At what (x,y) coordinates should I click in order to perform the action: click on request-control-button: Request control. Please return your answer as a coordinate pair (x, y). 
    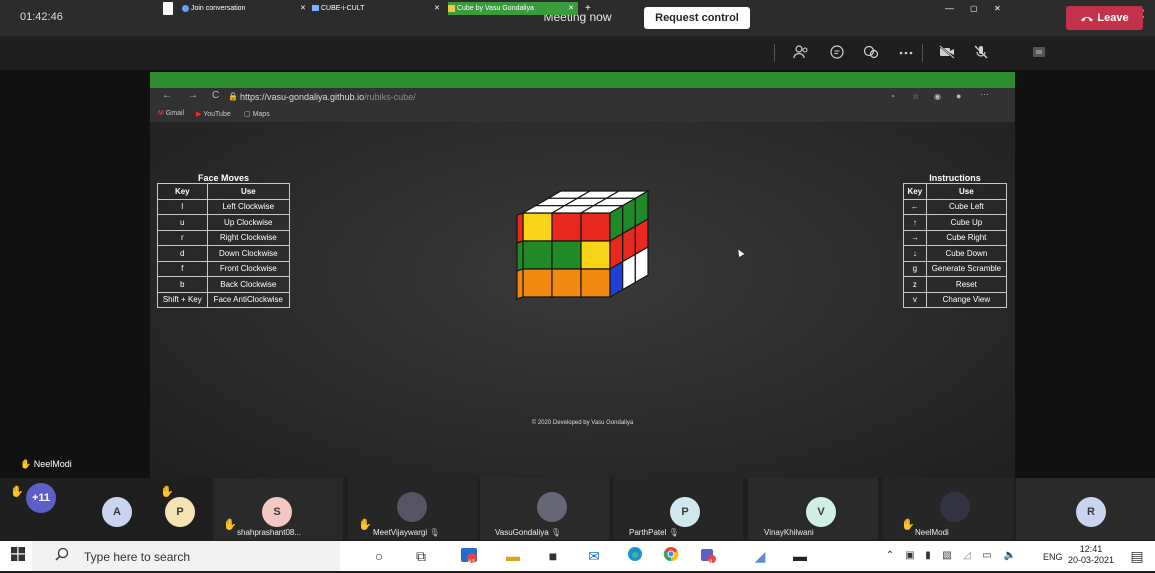
    Looking at the image, I should click on (697, 18).